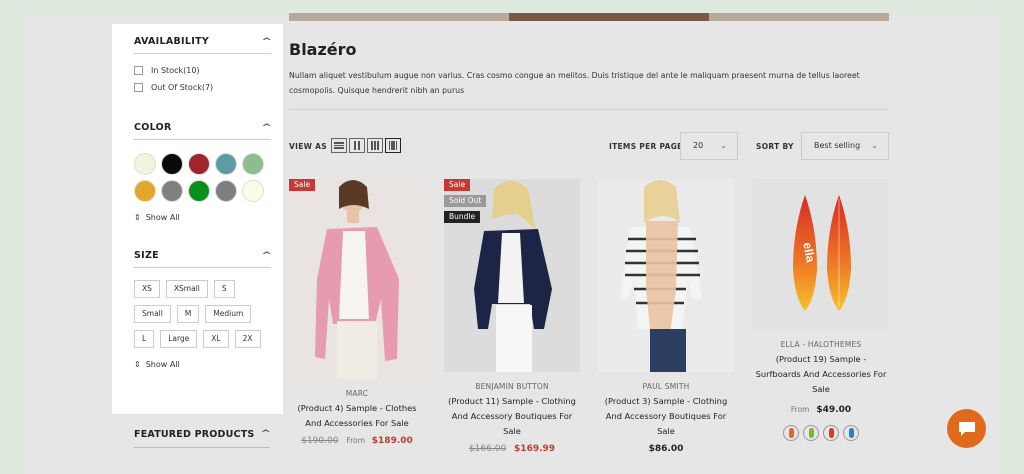  I want to click on size-option: XSmall, so click(186, 289).